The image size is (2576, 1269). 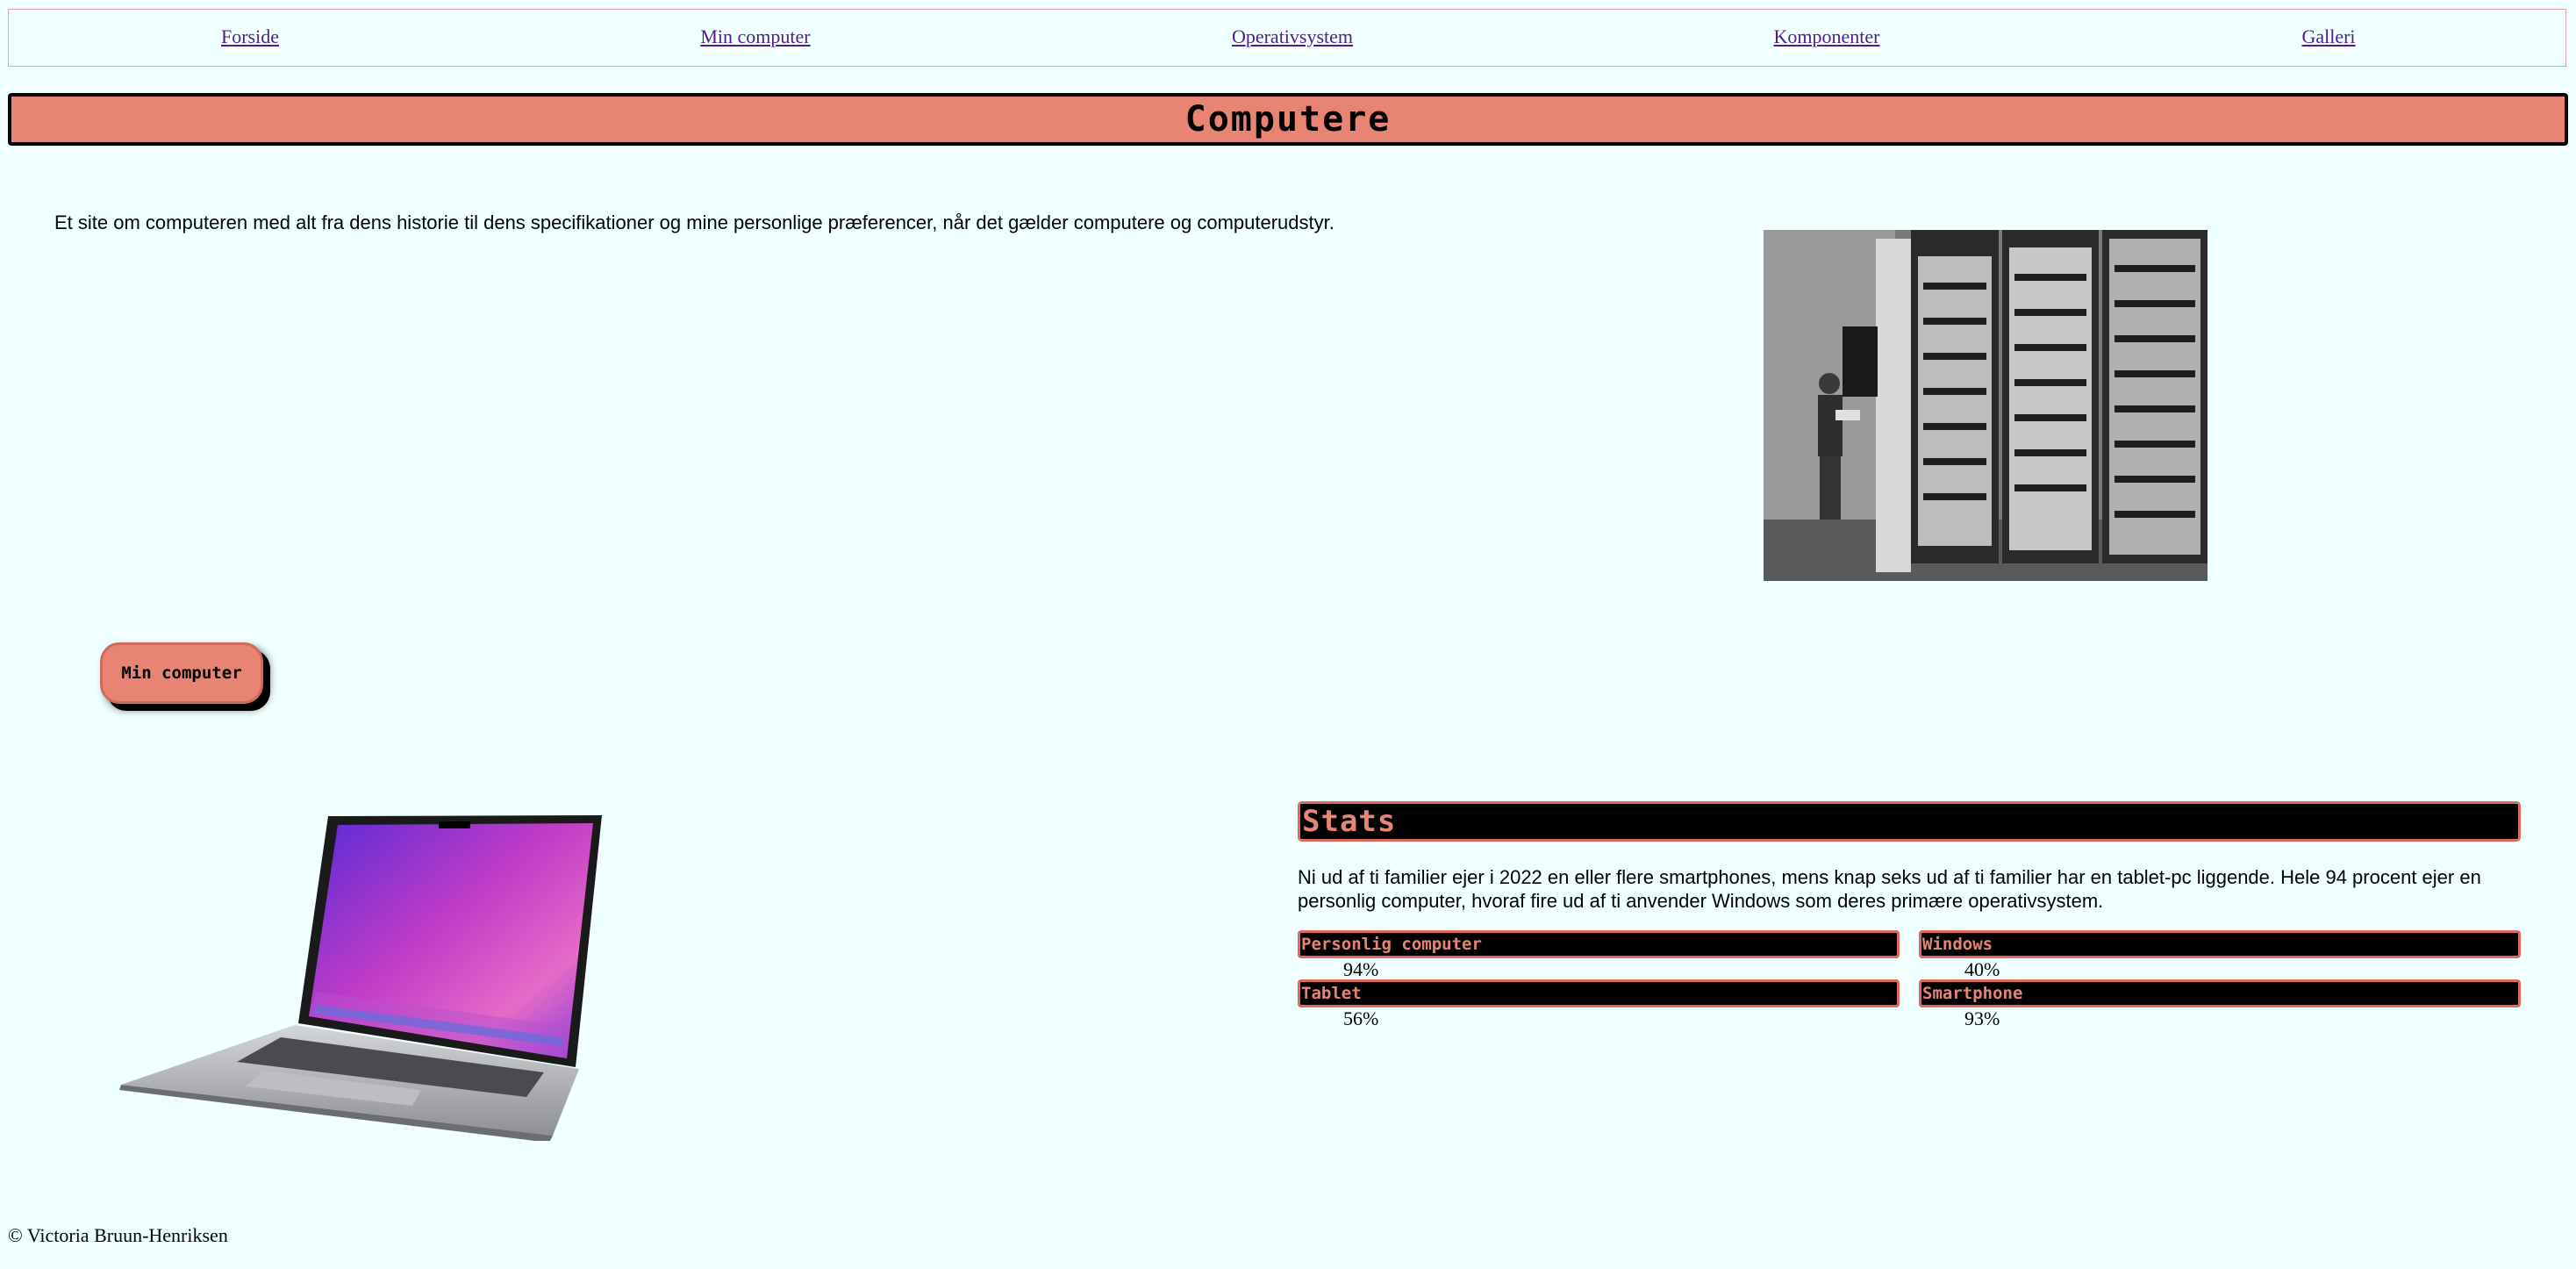 What do you see at coordinates (1599, 944) in the screenshot?
I see `stat-bar: Personlig computer` at bounding box center [1599, 944].